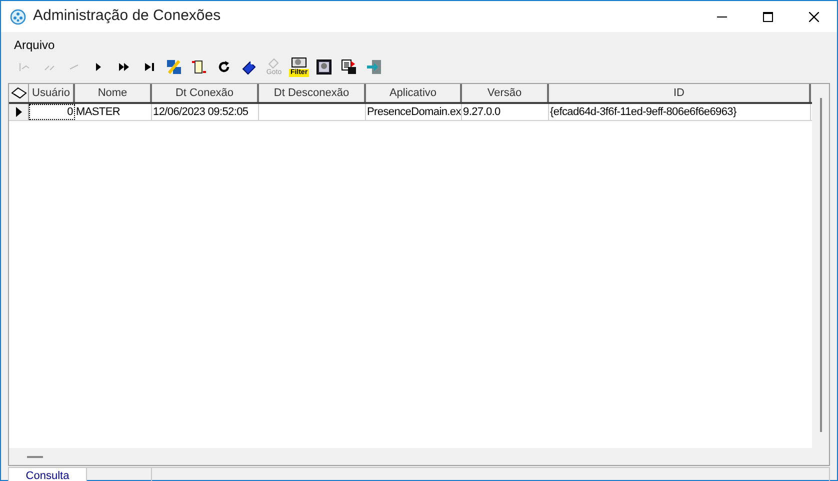 Image resolution: width=838 pixels, height=481 pixels. What do you see at coordinates (48, 474) in the screenshot?
I see `status-tab: Consulta` at bounding box center [48, 474].